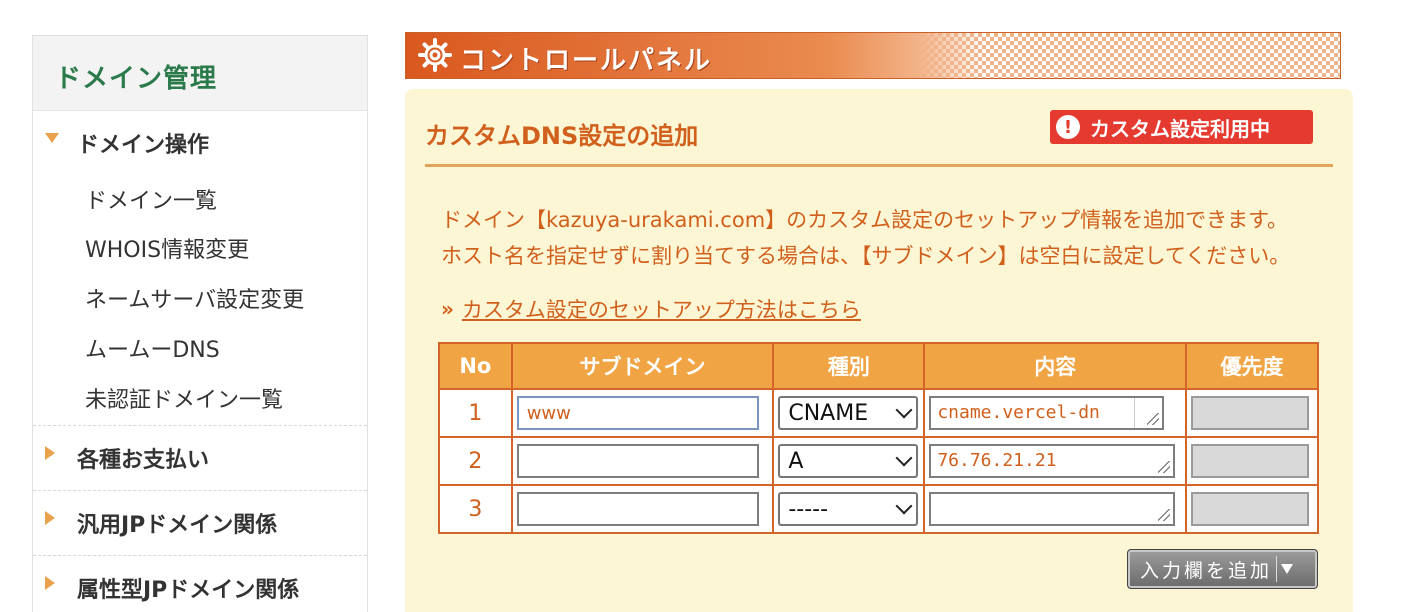  I want to click on content-value: 76.76.21.21, so click(997, 460).